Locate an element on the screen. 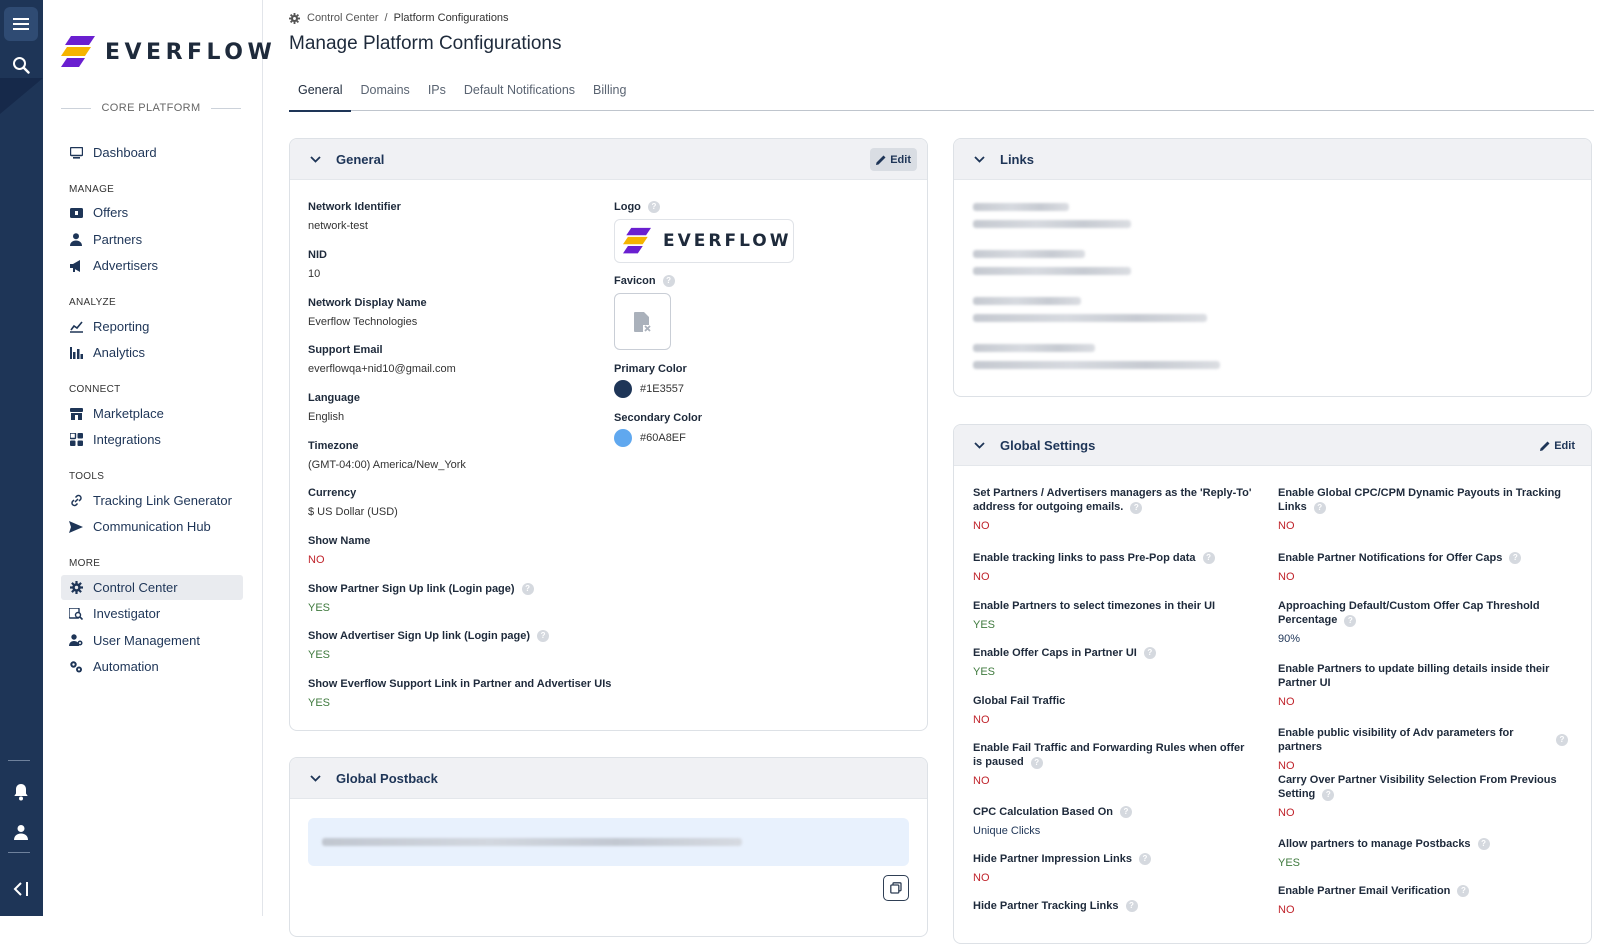 This screenshot has height=944, width=1600. user-gear-icon is located at coordinates (76, 641).